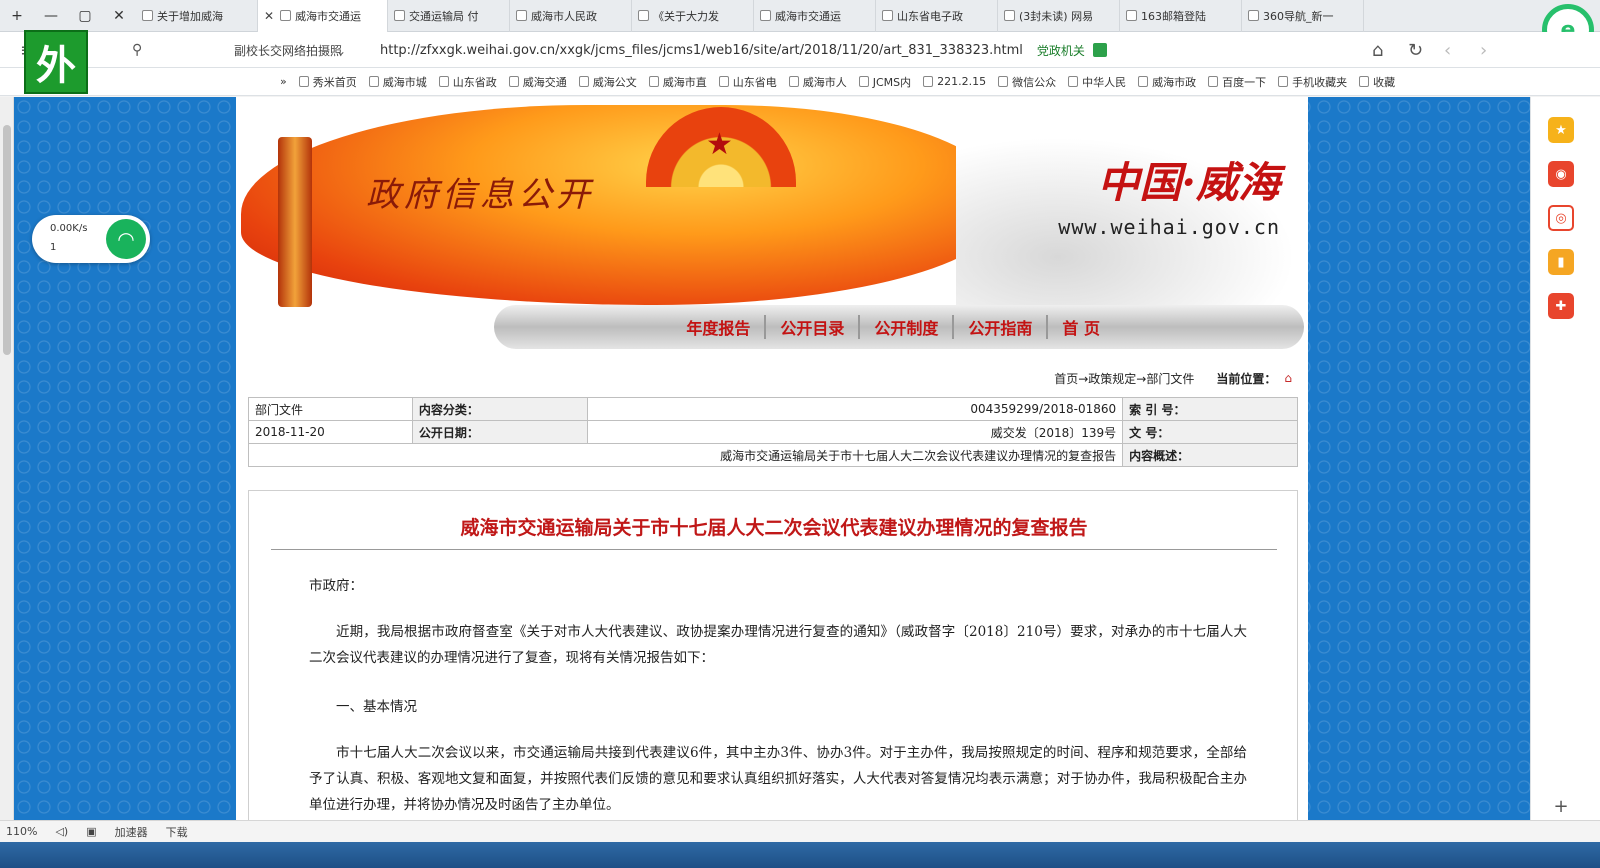 The height and width of the screenshot is (868, 1600). What do you see at coordinates (1059, 16) in the screenshot?
I see `tab: (3封未读) 网易` at bounding box center [1059, 16].